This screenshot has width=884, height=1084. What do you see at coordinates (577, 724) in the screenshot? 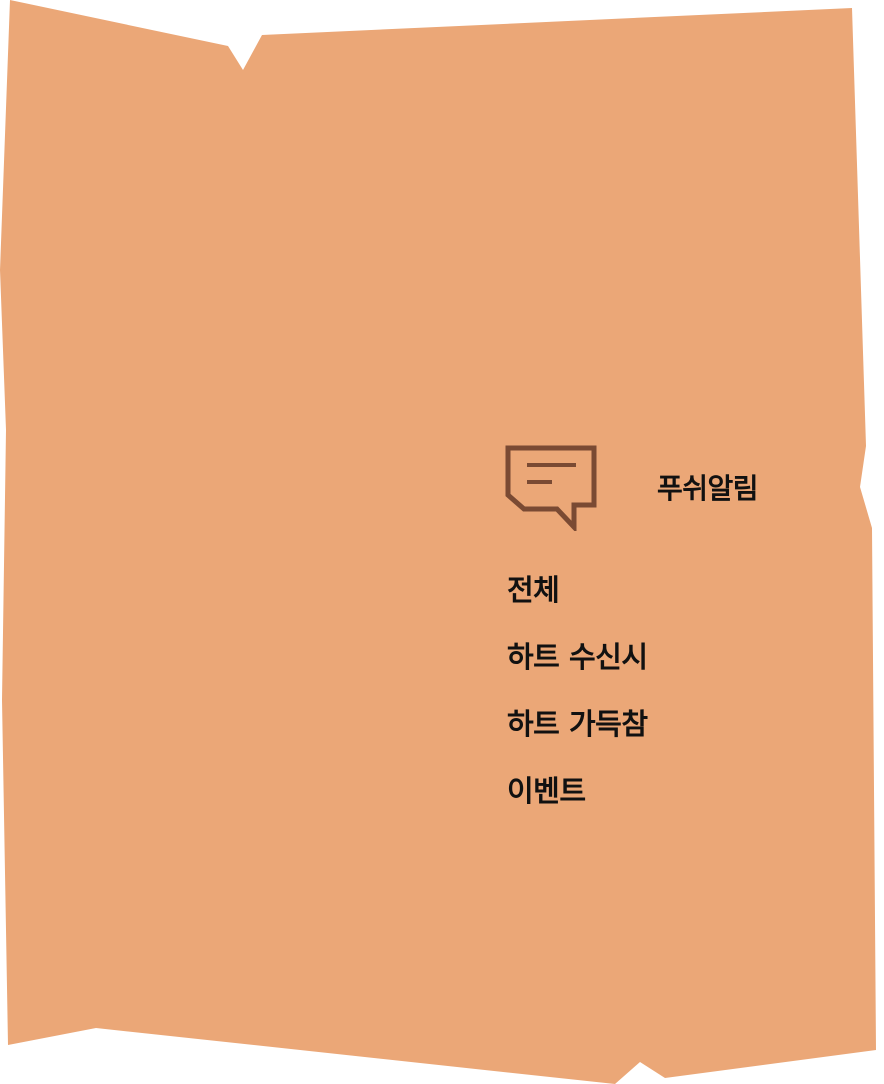
I see `option-heart-full: 하트 가득참` at bounding box center [577, 724].